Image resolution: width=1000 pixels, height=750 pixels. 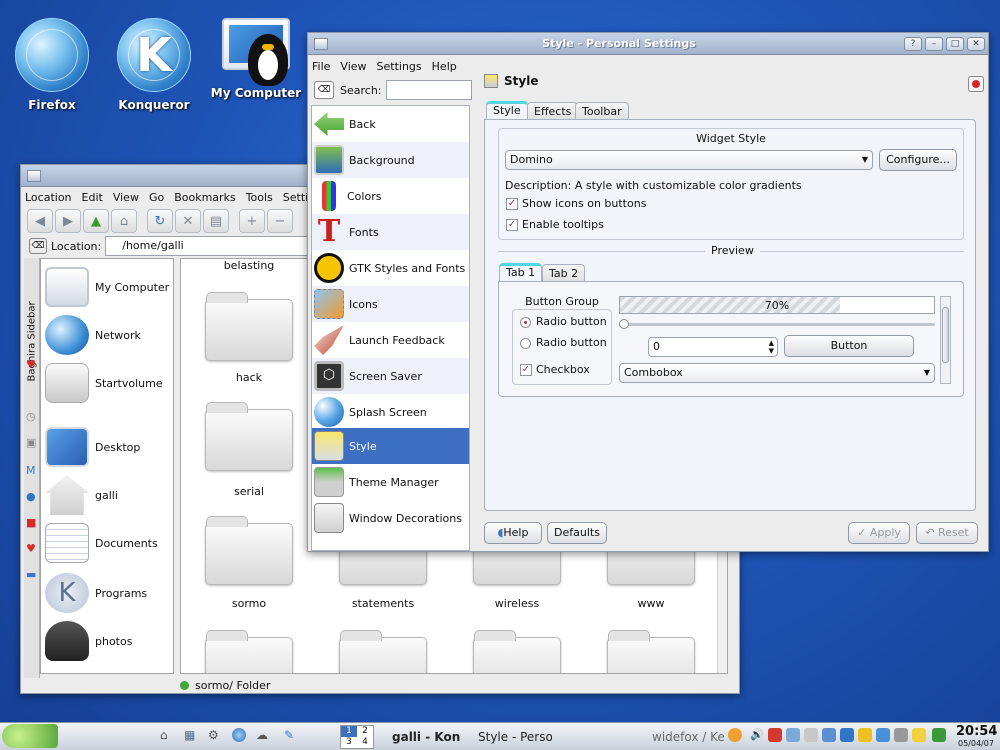 What do you see at coordinates (390, 196) in the screenshot?
I see `nav-item-colors: Colors` at bounding box center [390, 196].